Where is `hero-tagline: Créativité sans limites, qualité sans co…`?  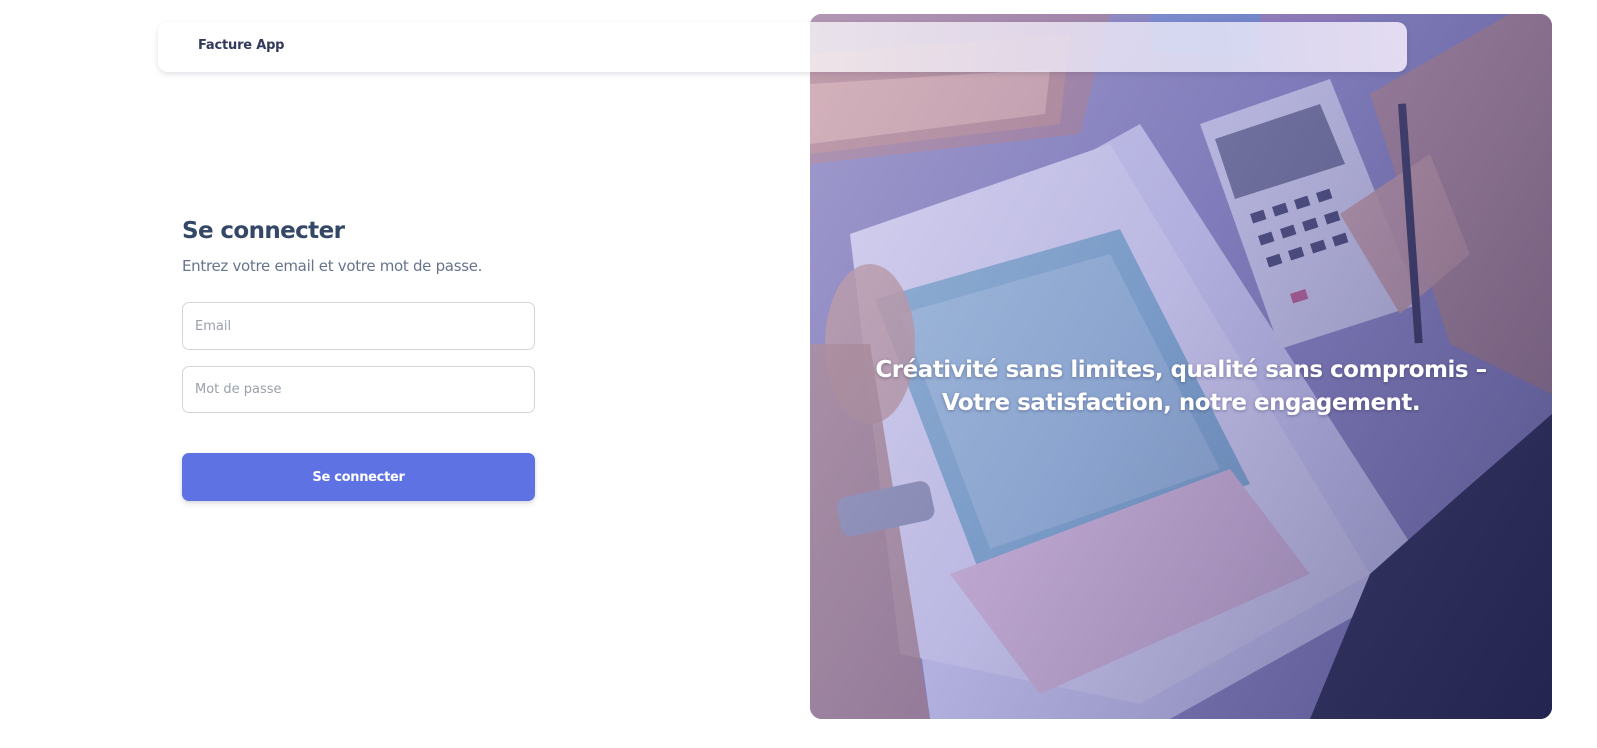
hero-tagline: Créativité sans limites, qualité sans co… is located at coordinates (1181, 387).